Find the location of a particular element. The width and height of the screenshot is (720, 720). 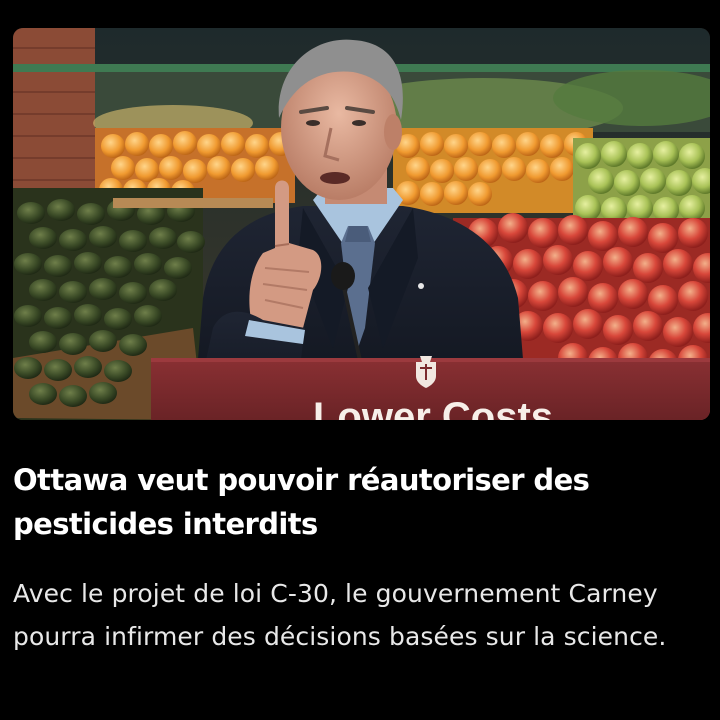

podium-sign-text: Lower Costs is located at coordinates (433, 407).